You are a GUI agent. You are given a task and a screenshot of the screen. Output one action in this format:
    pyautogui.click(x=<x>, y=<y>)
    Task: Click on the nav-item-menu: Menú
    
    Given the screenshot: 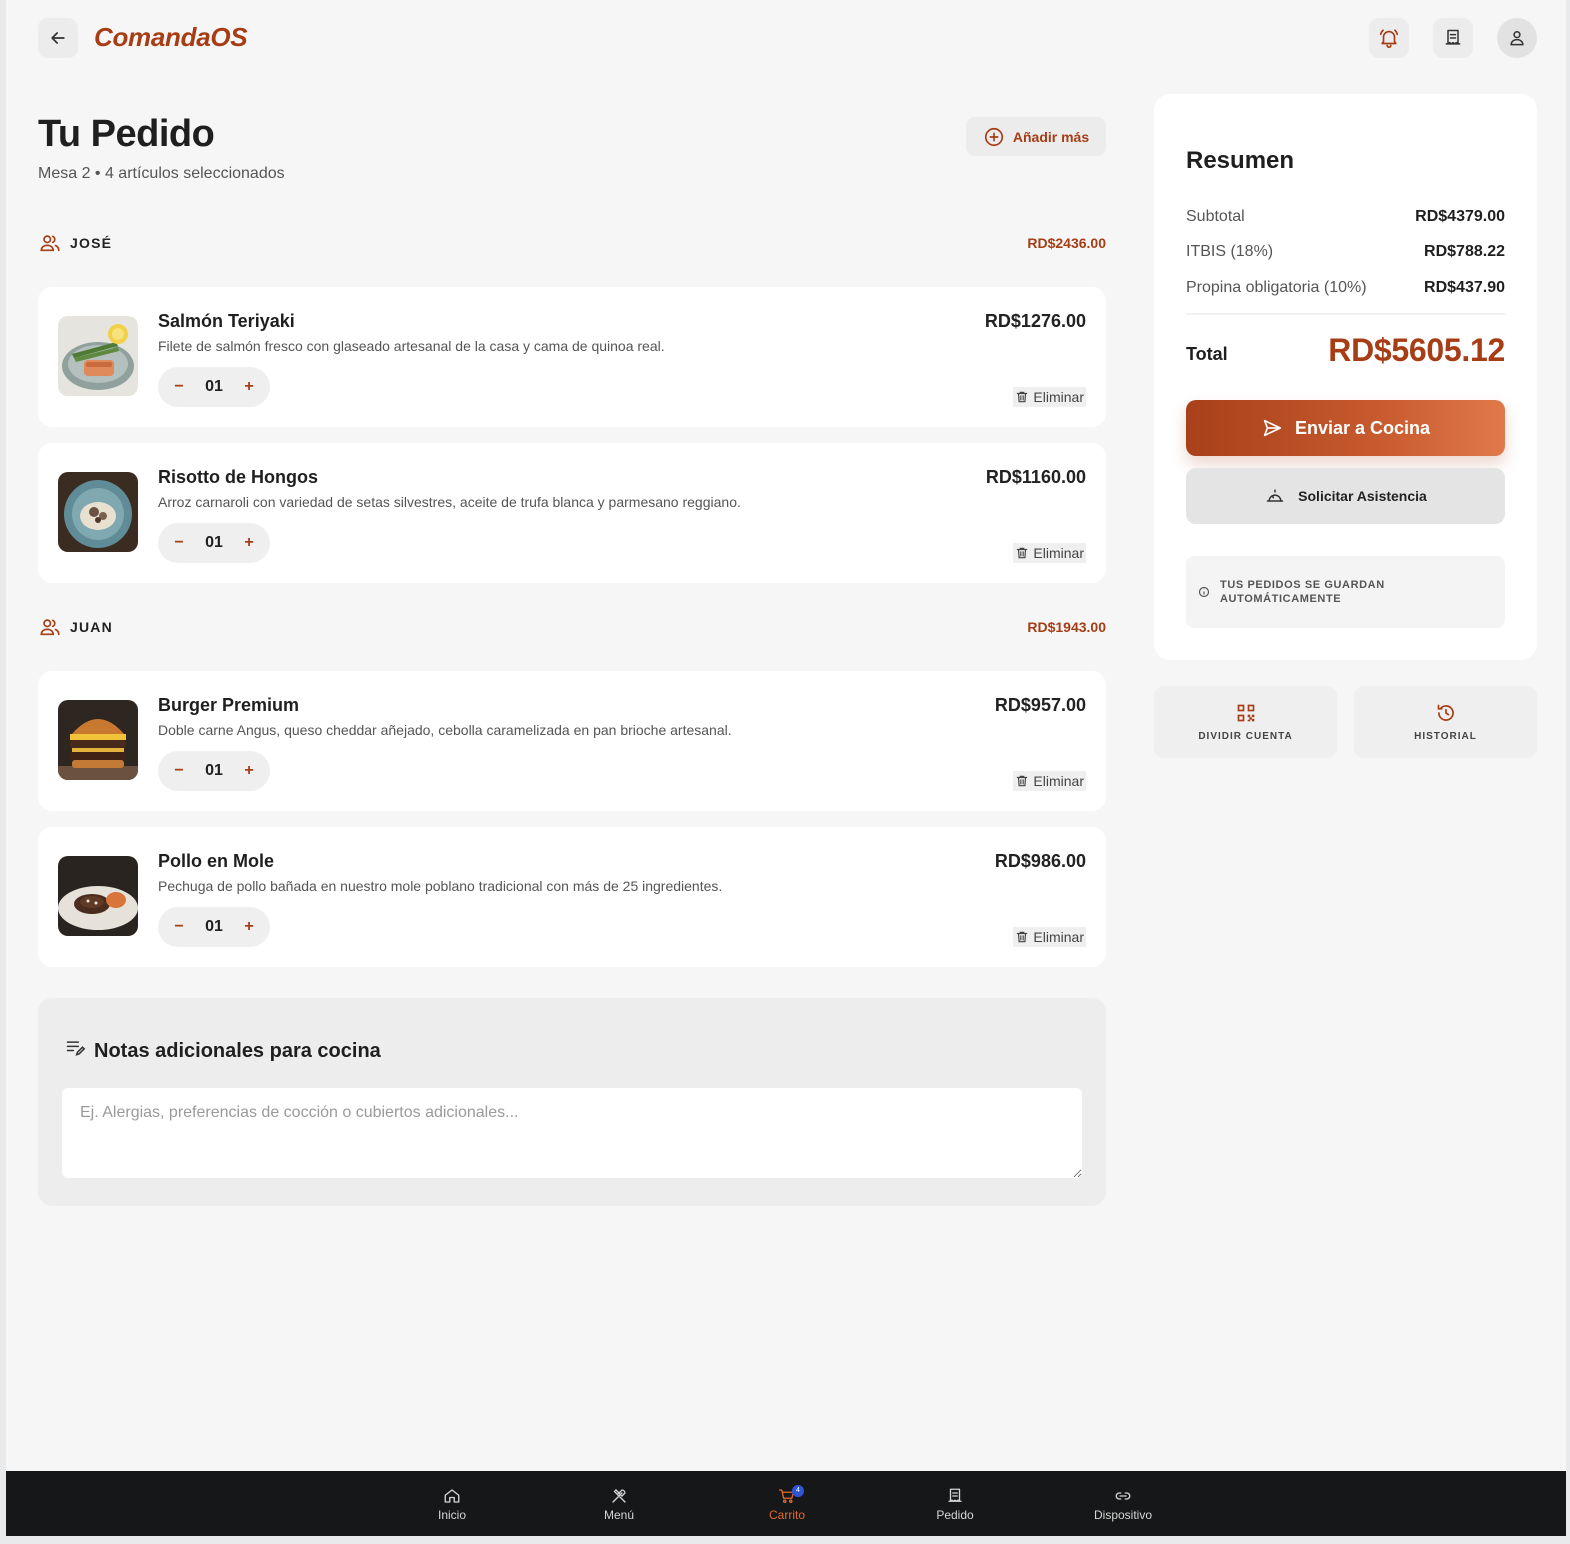 What is the action you would take?
    pyautogui.click(x=619, y=1504)
    